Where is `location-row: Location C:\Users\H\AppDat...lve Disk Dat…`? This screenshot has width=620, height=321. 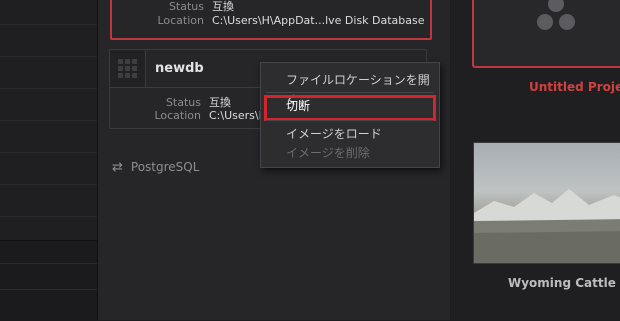
location-row: Location C:\Users\H\AppDat...lve Disk Dat… is located at coordinates (273, 20).